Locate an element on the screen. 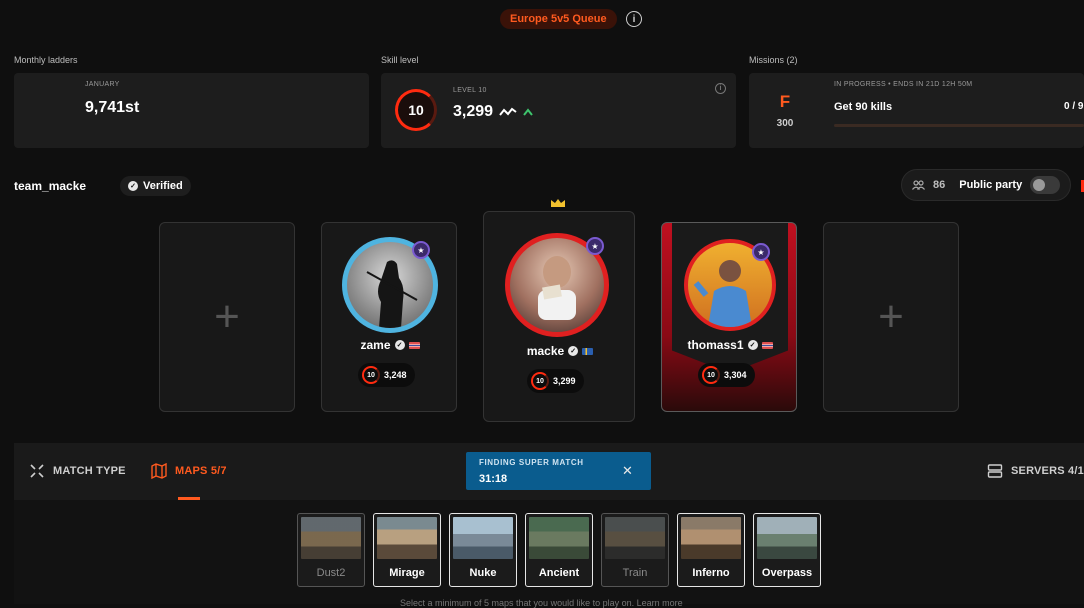 The height and width of the screenshot is (608, 1084). party-name: team_macke is located at coordinates (50, 186).